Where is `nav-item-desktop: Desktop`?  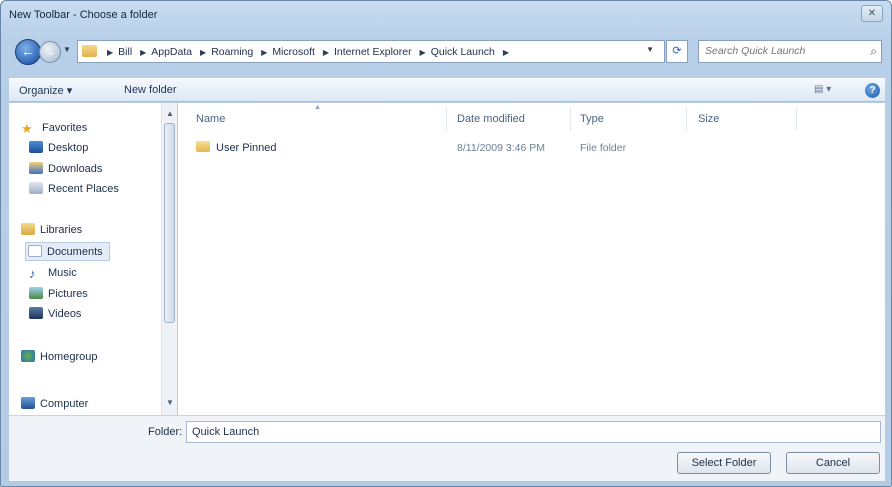 nav-item-desktop: Desktop is located at coordinates (58, 147).